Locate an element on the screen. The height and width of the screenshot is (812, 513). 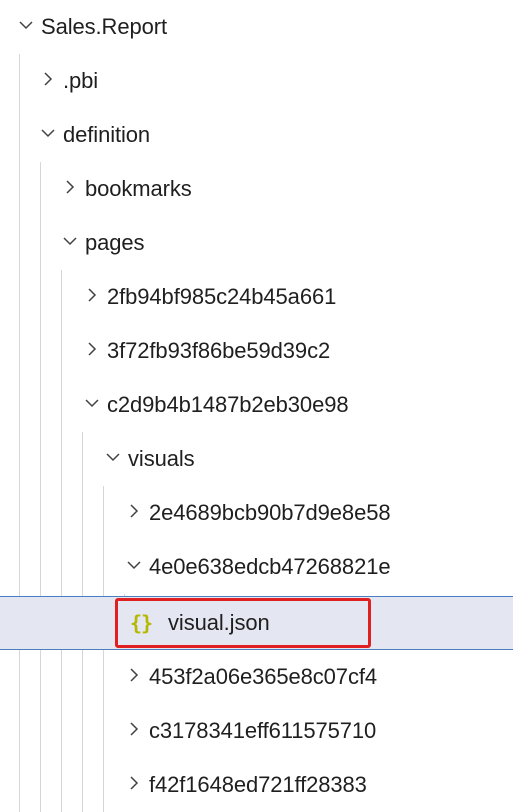
tree-item-visual-json: {} visual.json is located at coordinates (256, 623).